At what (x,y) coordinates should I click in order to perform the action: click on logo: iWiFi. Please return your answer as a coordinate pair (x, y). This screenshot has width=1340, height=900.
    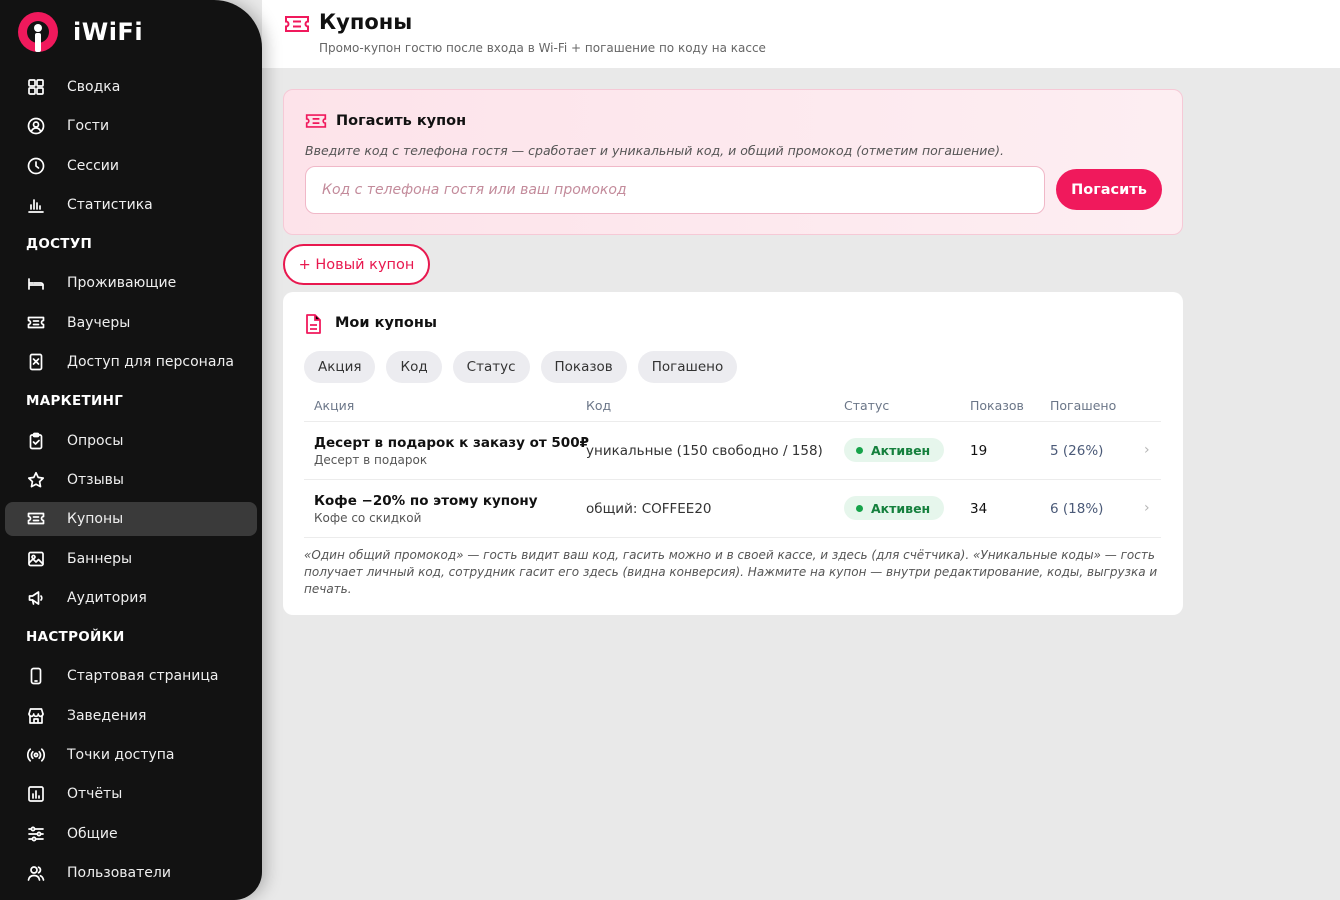
    Looking at the image, I should click on (80, 32).